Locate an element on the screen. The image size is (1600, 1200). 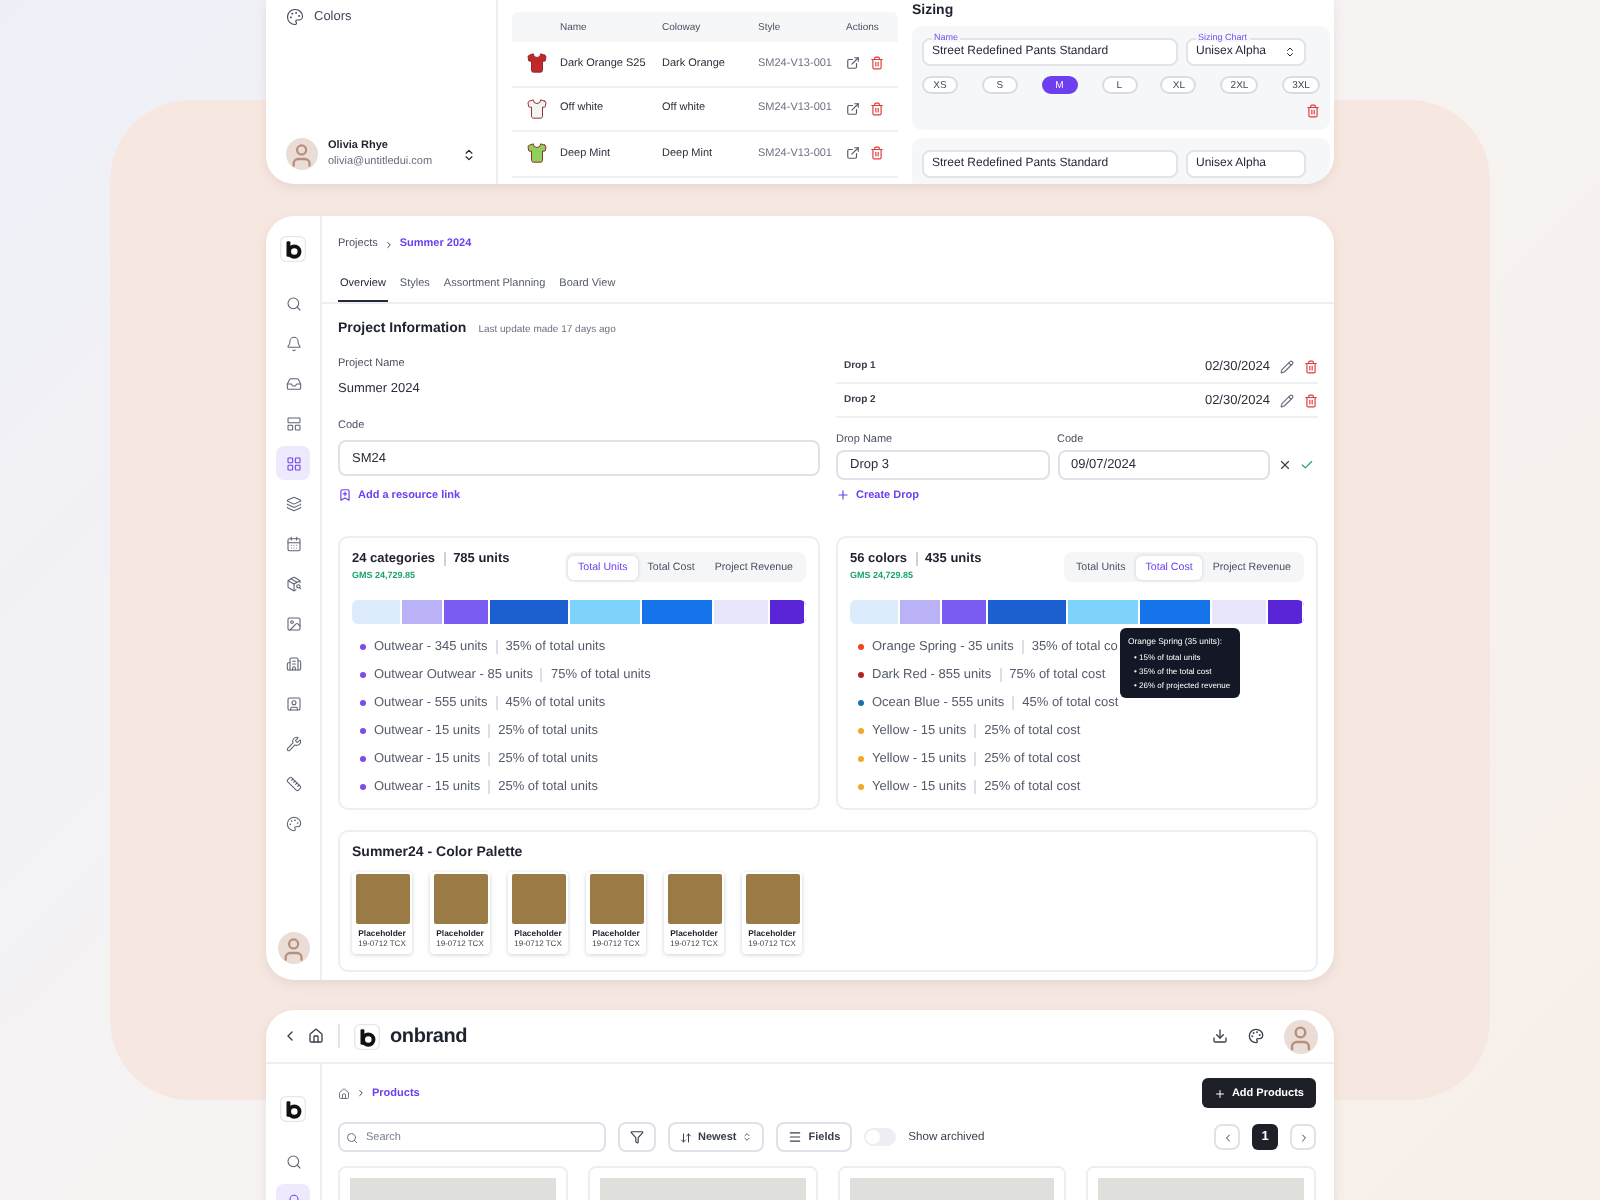
building-icon is located at coordinates (293, 663).